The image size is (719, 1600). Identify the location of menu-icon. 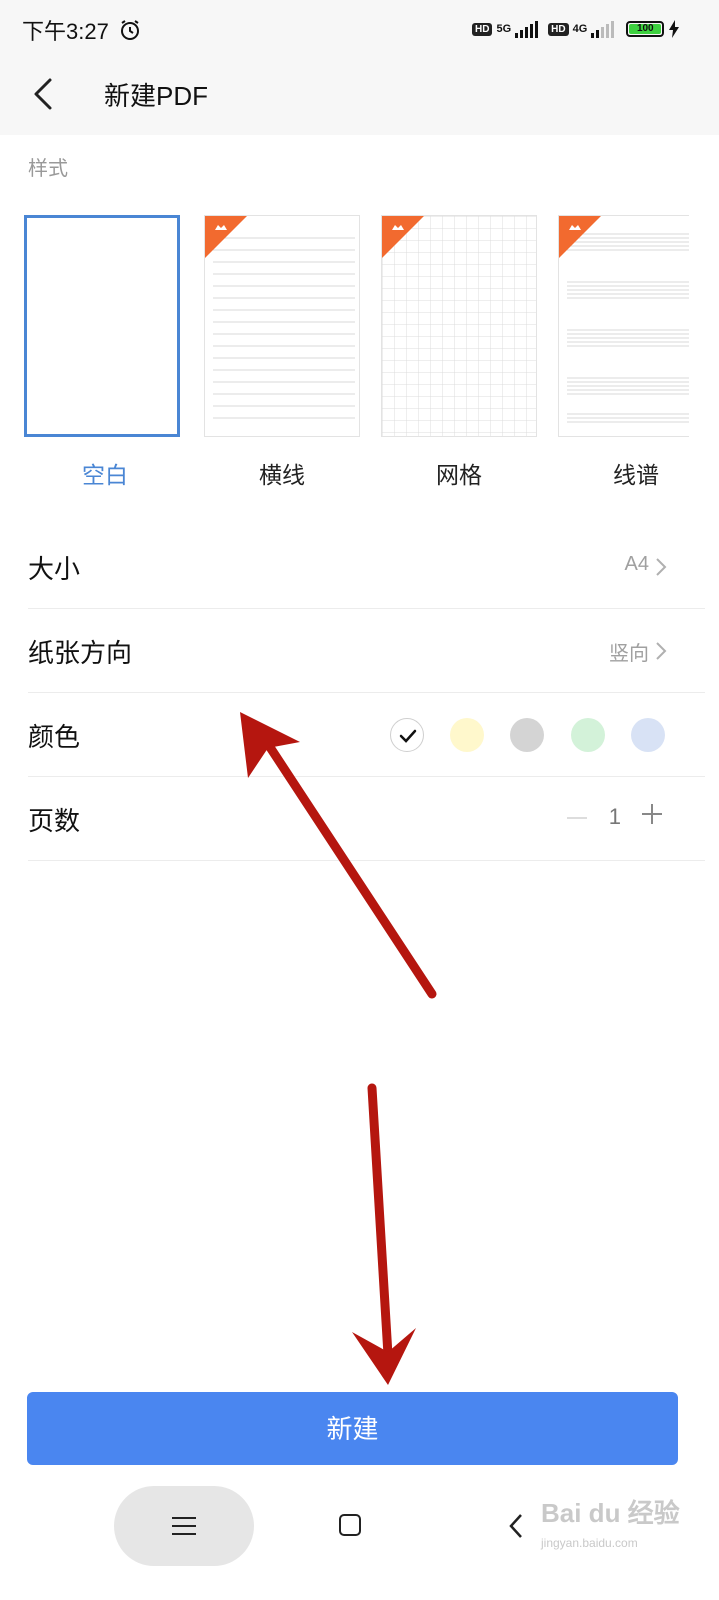
(184, 1526).